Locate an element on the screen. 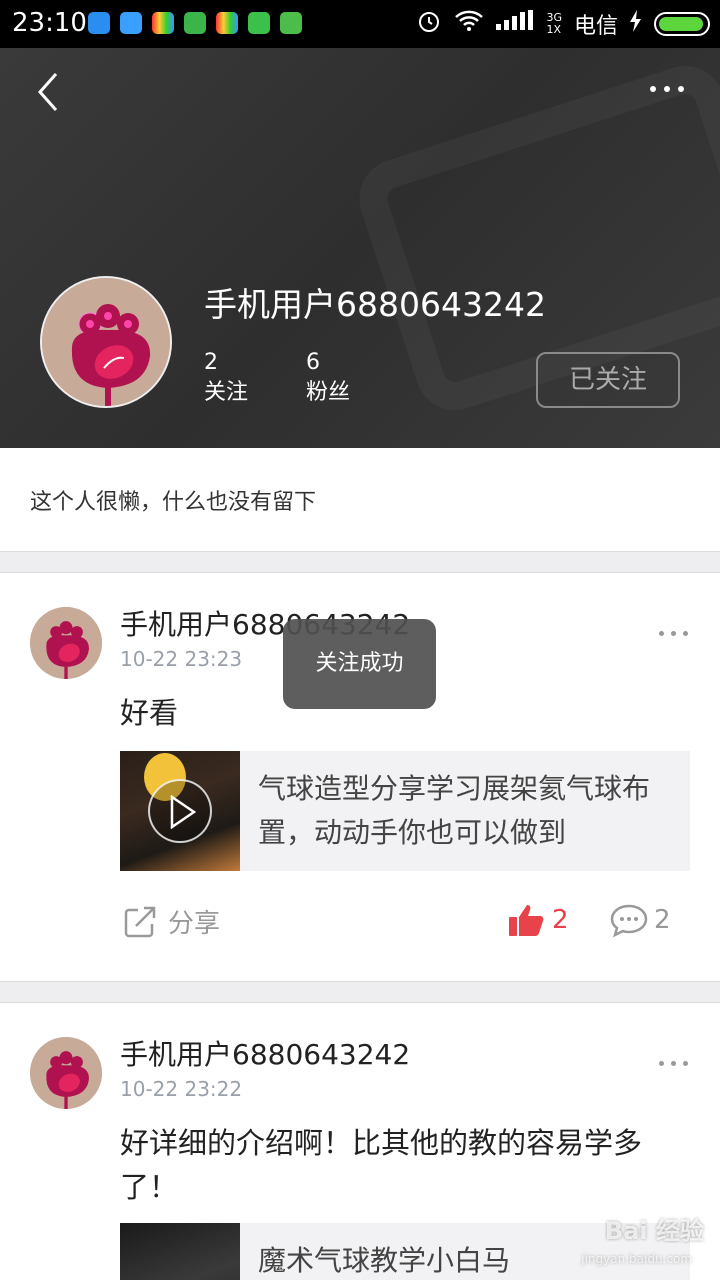  linked-article-card: 气球造型分享学习展架氦气球布置，动动手你也可以做到 is located at coordinates (405, 811).